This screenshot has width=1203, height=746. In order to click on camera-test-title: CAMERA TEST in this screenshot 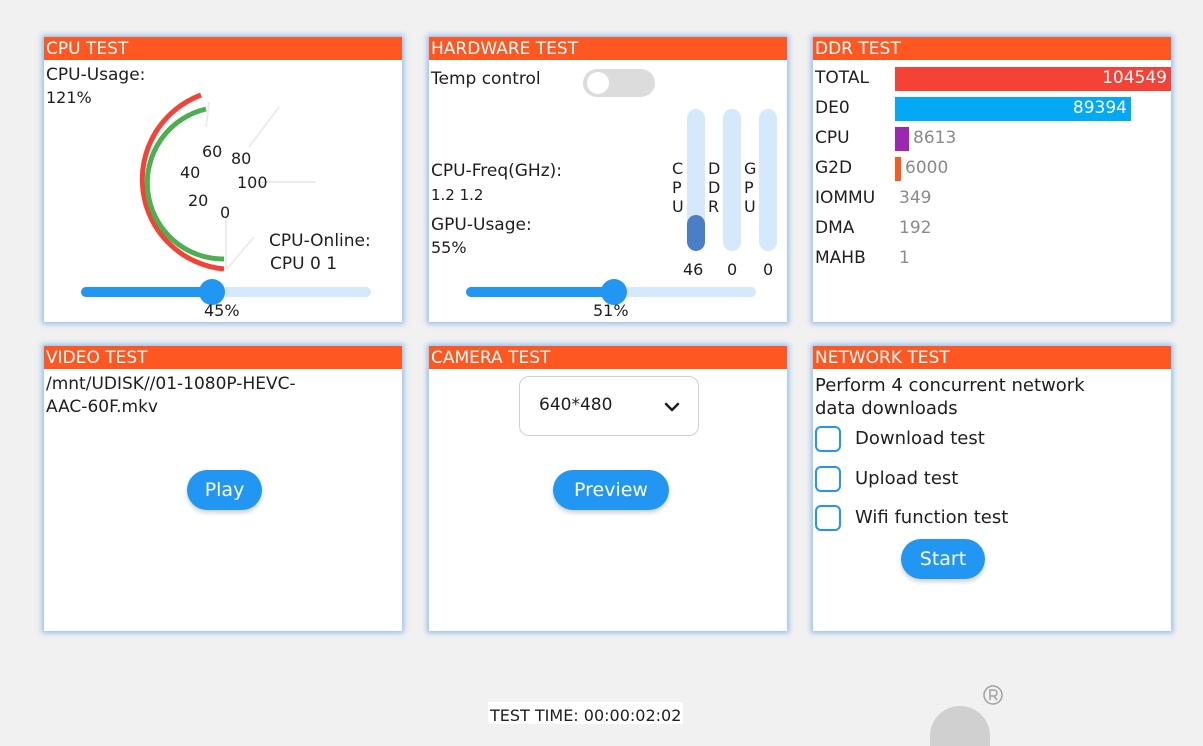, I will do `click(608, 357)`.